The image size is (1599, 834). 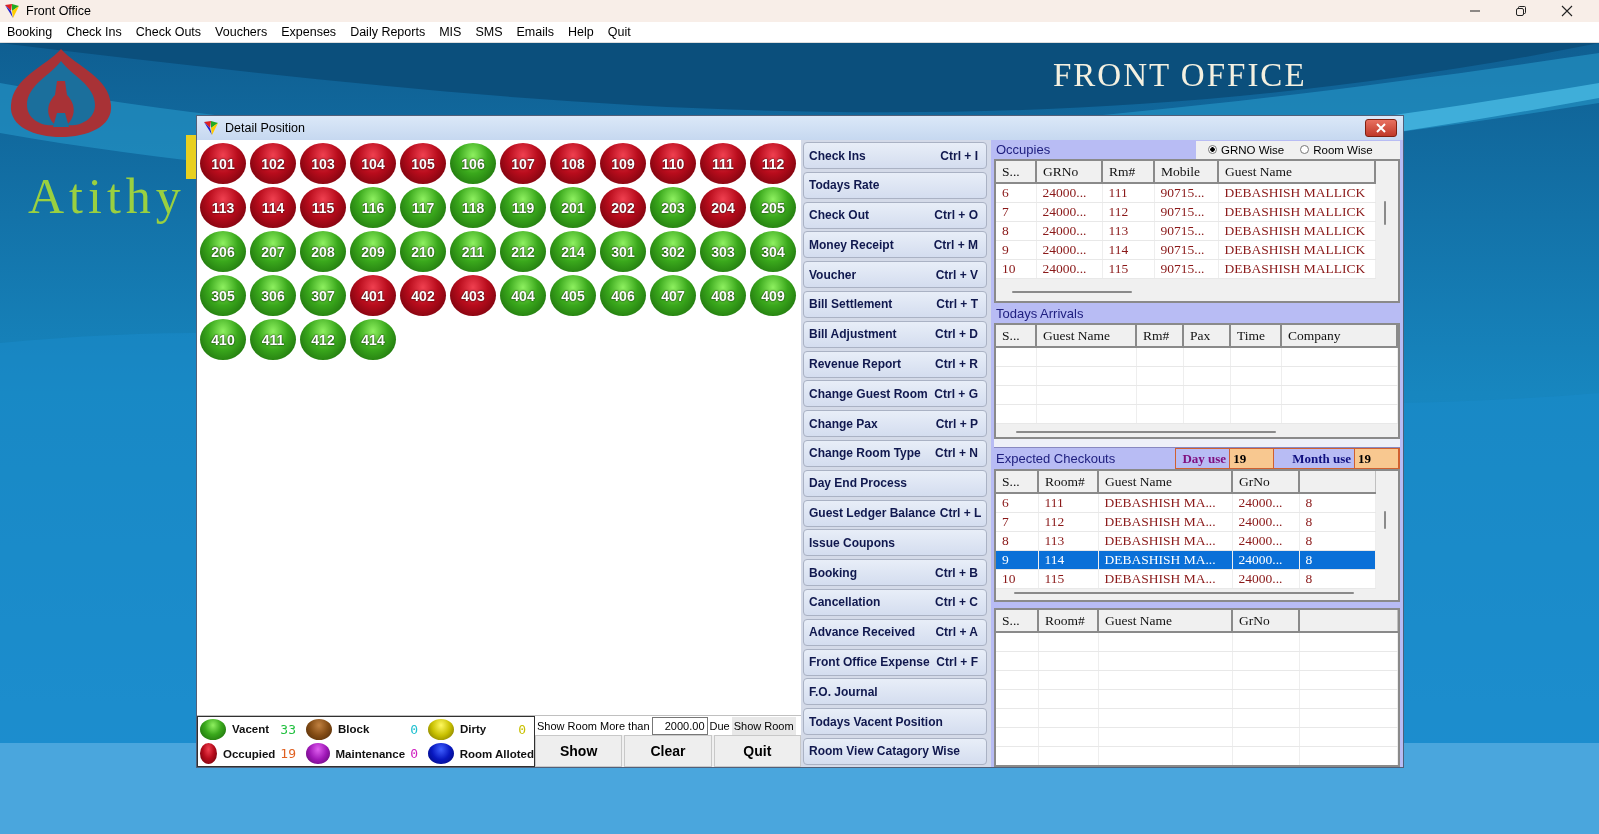 I want to click on command-button: Advance Received Ctrl + A, so click(x=895, y=632).